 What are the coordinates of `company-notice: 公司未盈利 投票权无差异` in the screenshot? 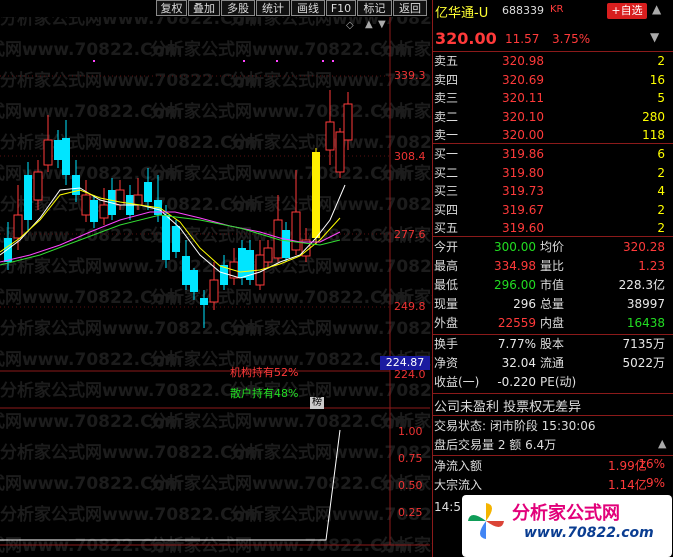 It's located at (508, 407).